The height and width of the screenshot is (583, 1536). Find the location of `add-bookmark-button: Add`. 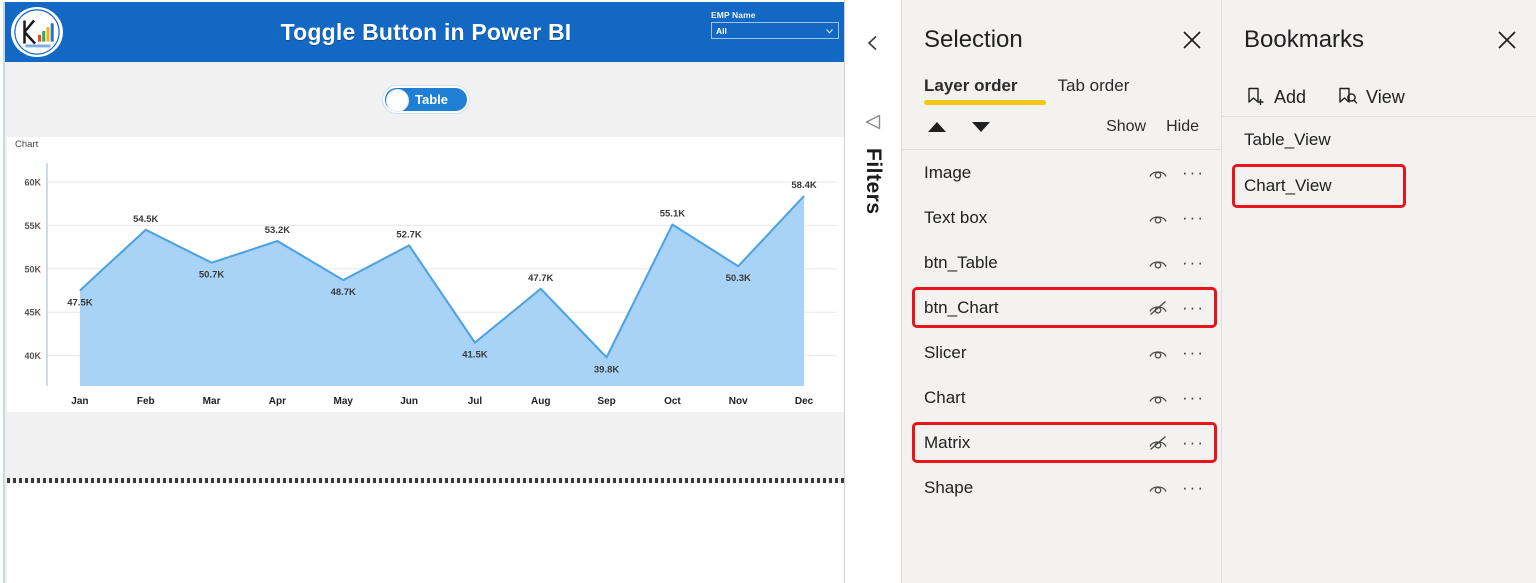

add-bookmark-button: Add is located at coordinates (1275, 97).